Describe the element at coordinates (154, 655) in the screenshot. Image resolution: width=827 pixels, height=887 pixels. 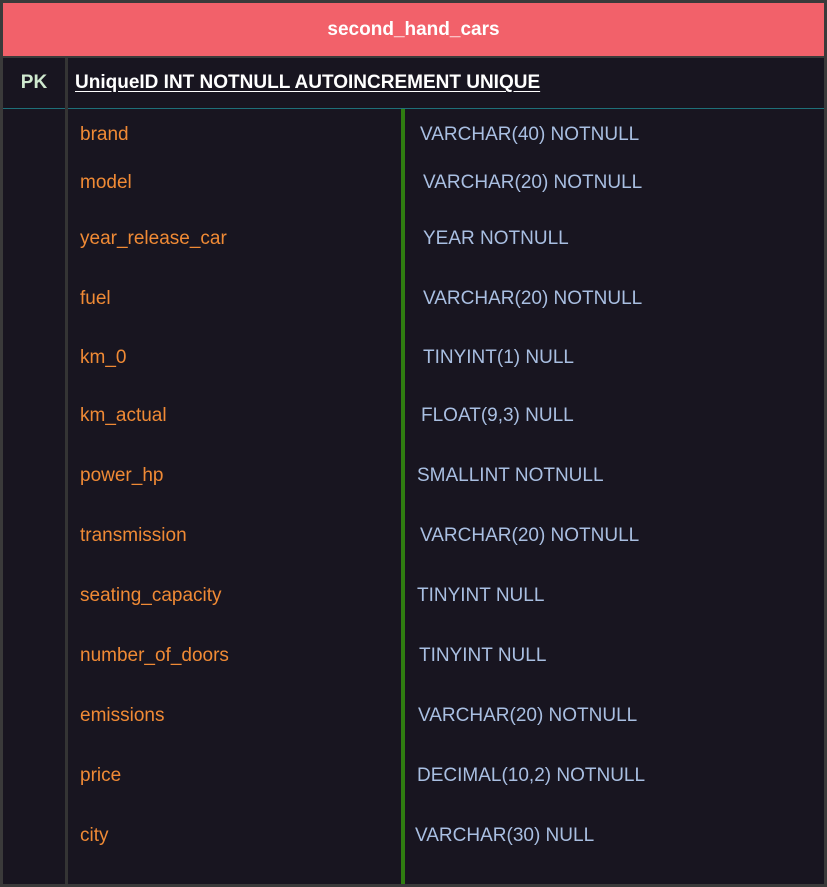
I see `field-name: number_of_doors` at that location.